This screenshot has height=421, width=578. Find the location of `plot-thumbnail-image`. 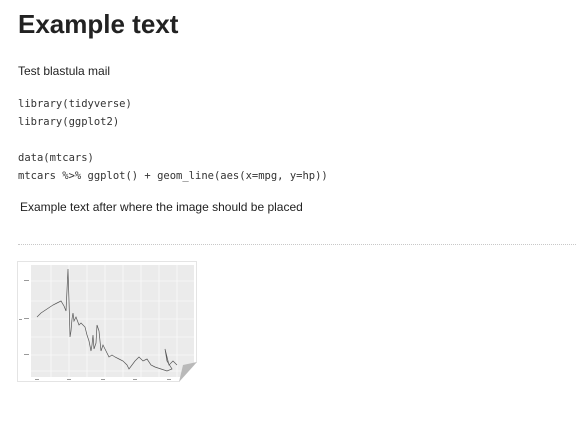

plot-thumbnail-image is located at coordinates (107, 321).